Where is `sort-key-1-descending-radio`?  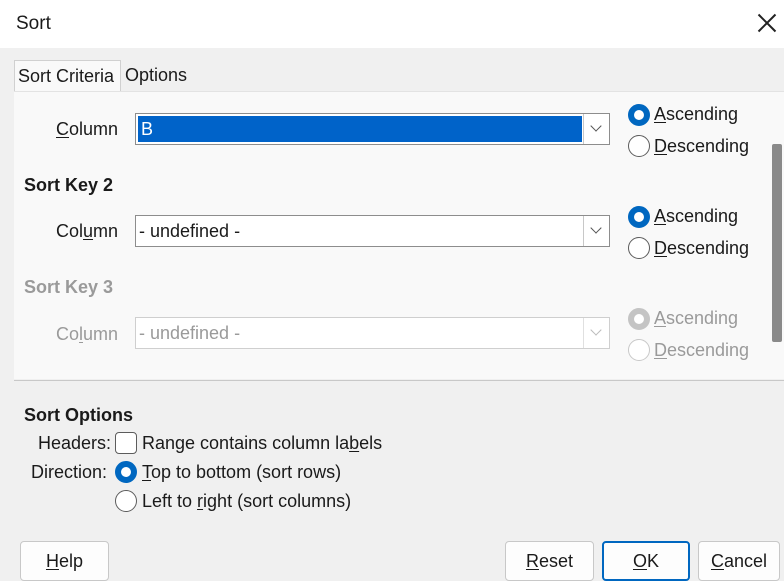 sort-key-1-descending-radio is located at coordinates (639, 146).